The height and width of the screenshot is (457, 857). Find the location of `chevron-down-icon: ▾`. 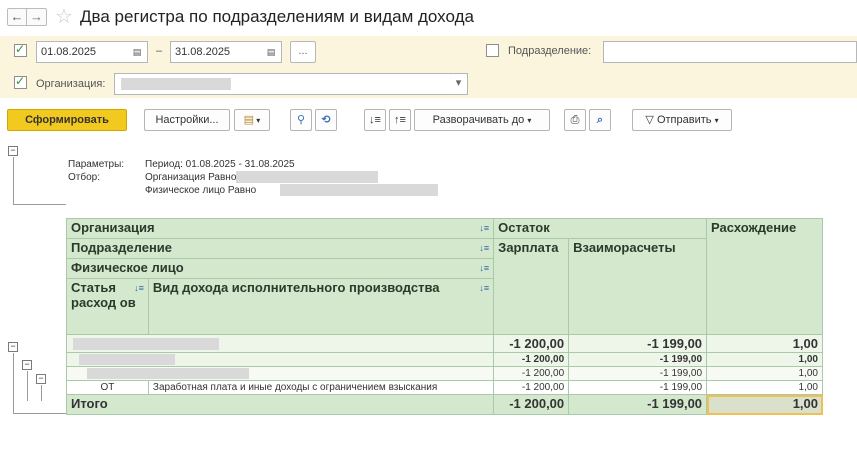

chevron-down-icon: ▾ is located at coordinates (529, 120).